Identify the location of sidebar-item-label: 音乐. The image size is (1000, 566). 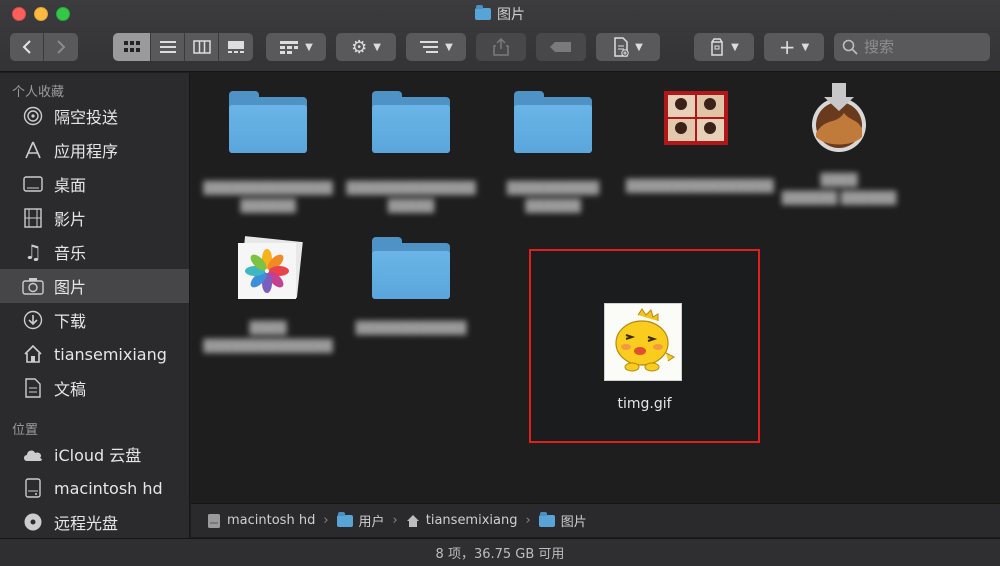
(70, 253).